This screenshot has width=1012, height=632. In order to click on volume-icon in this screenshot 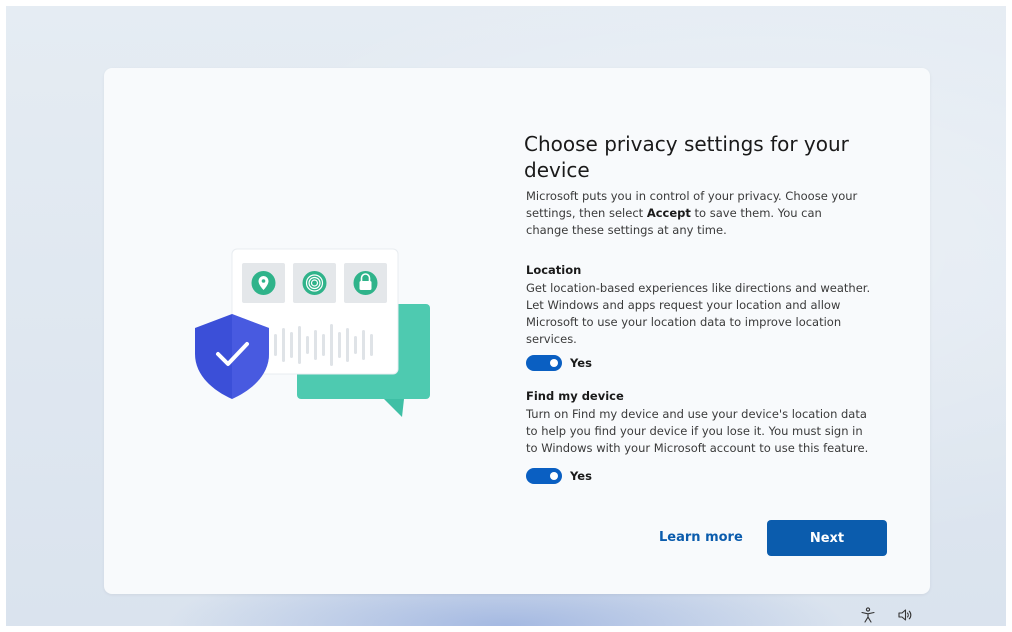, I will do `click(905, 615)`.